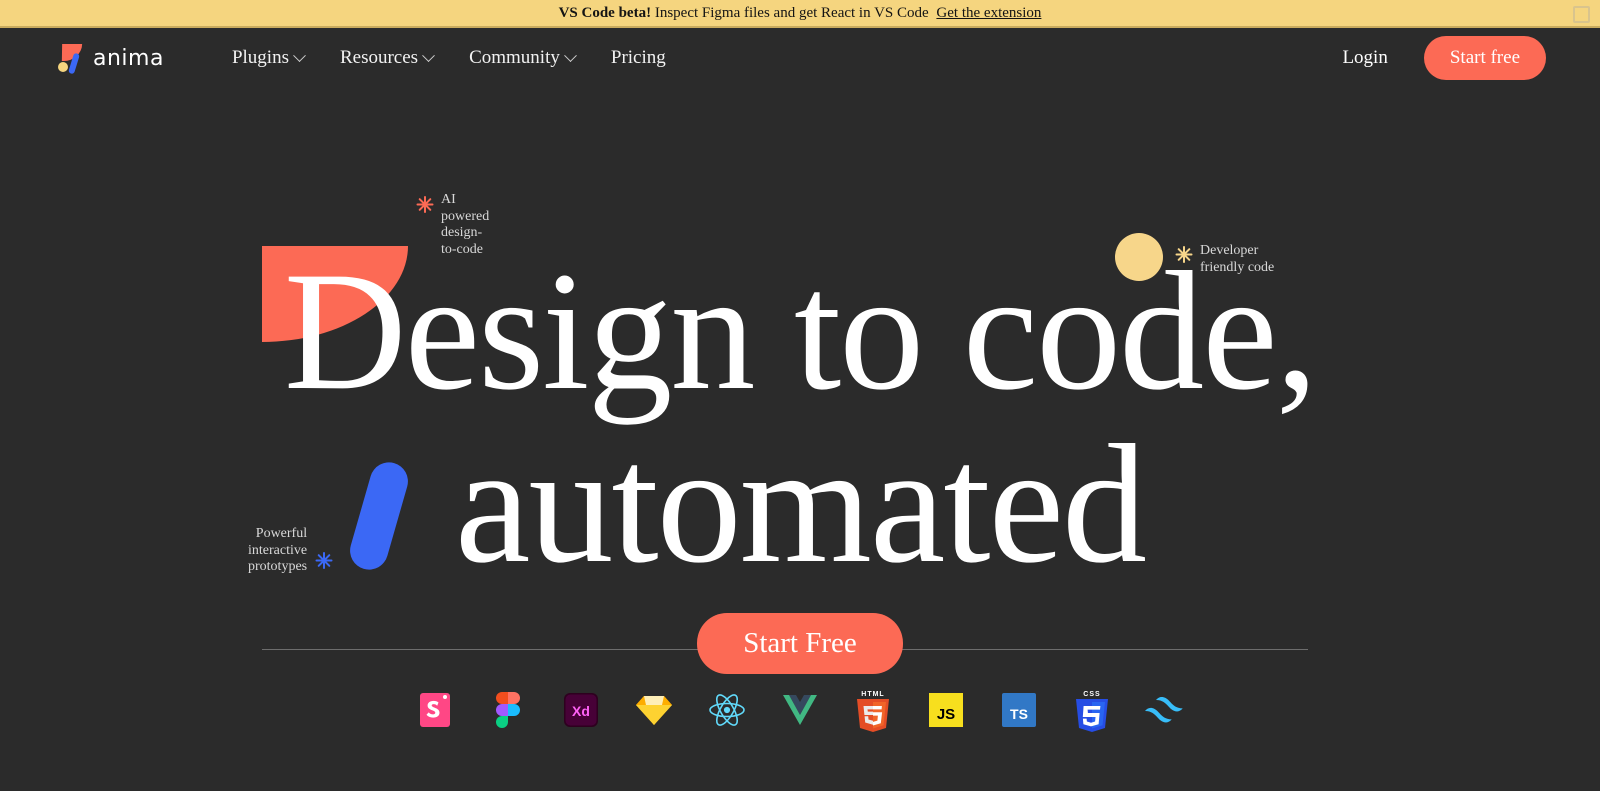  I want to click on annotation-ai-powered: AI powered design- to-code, so click(452, 225).